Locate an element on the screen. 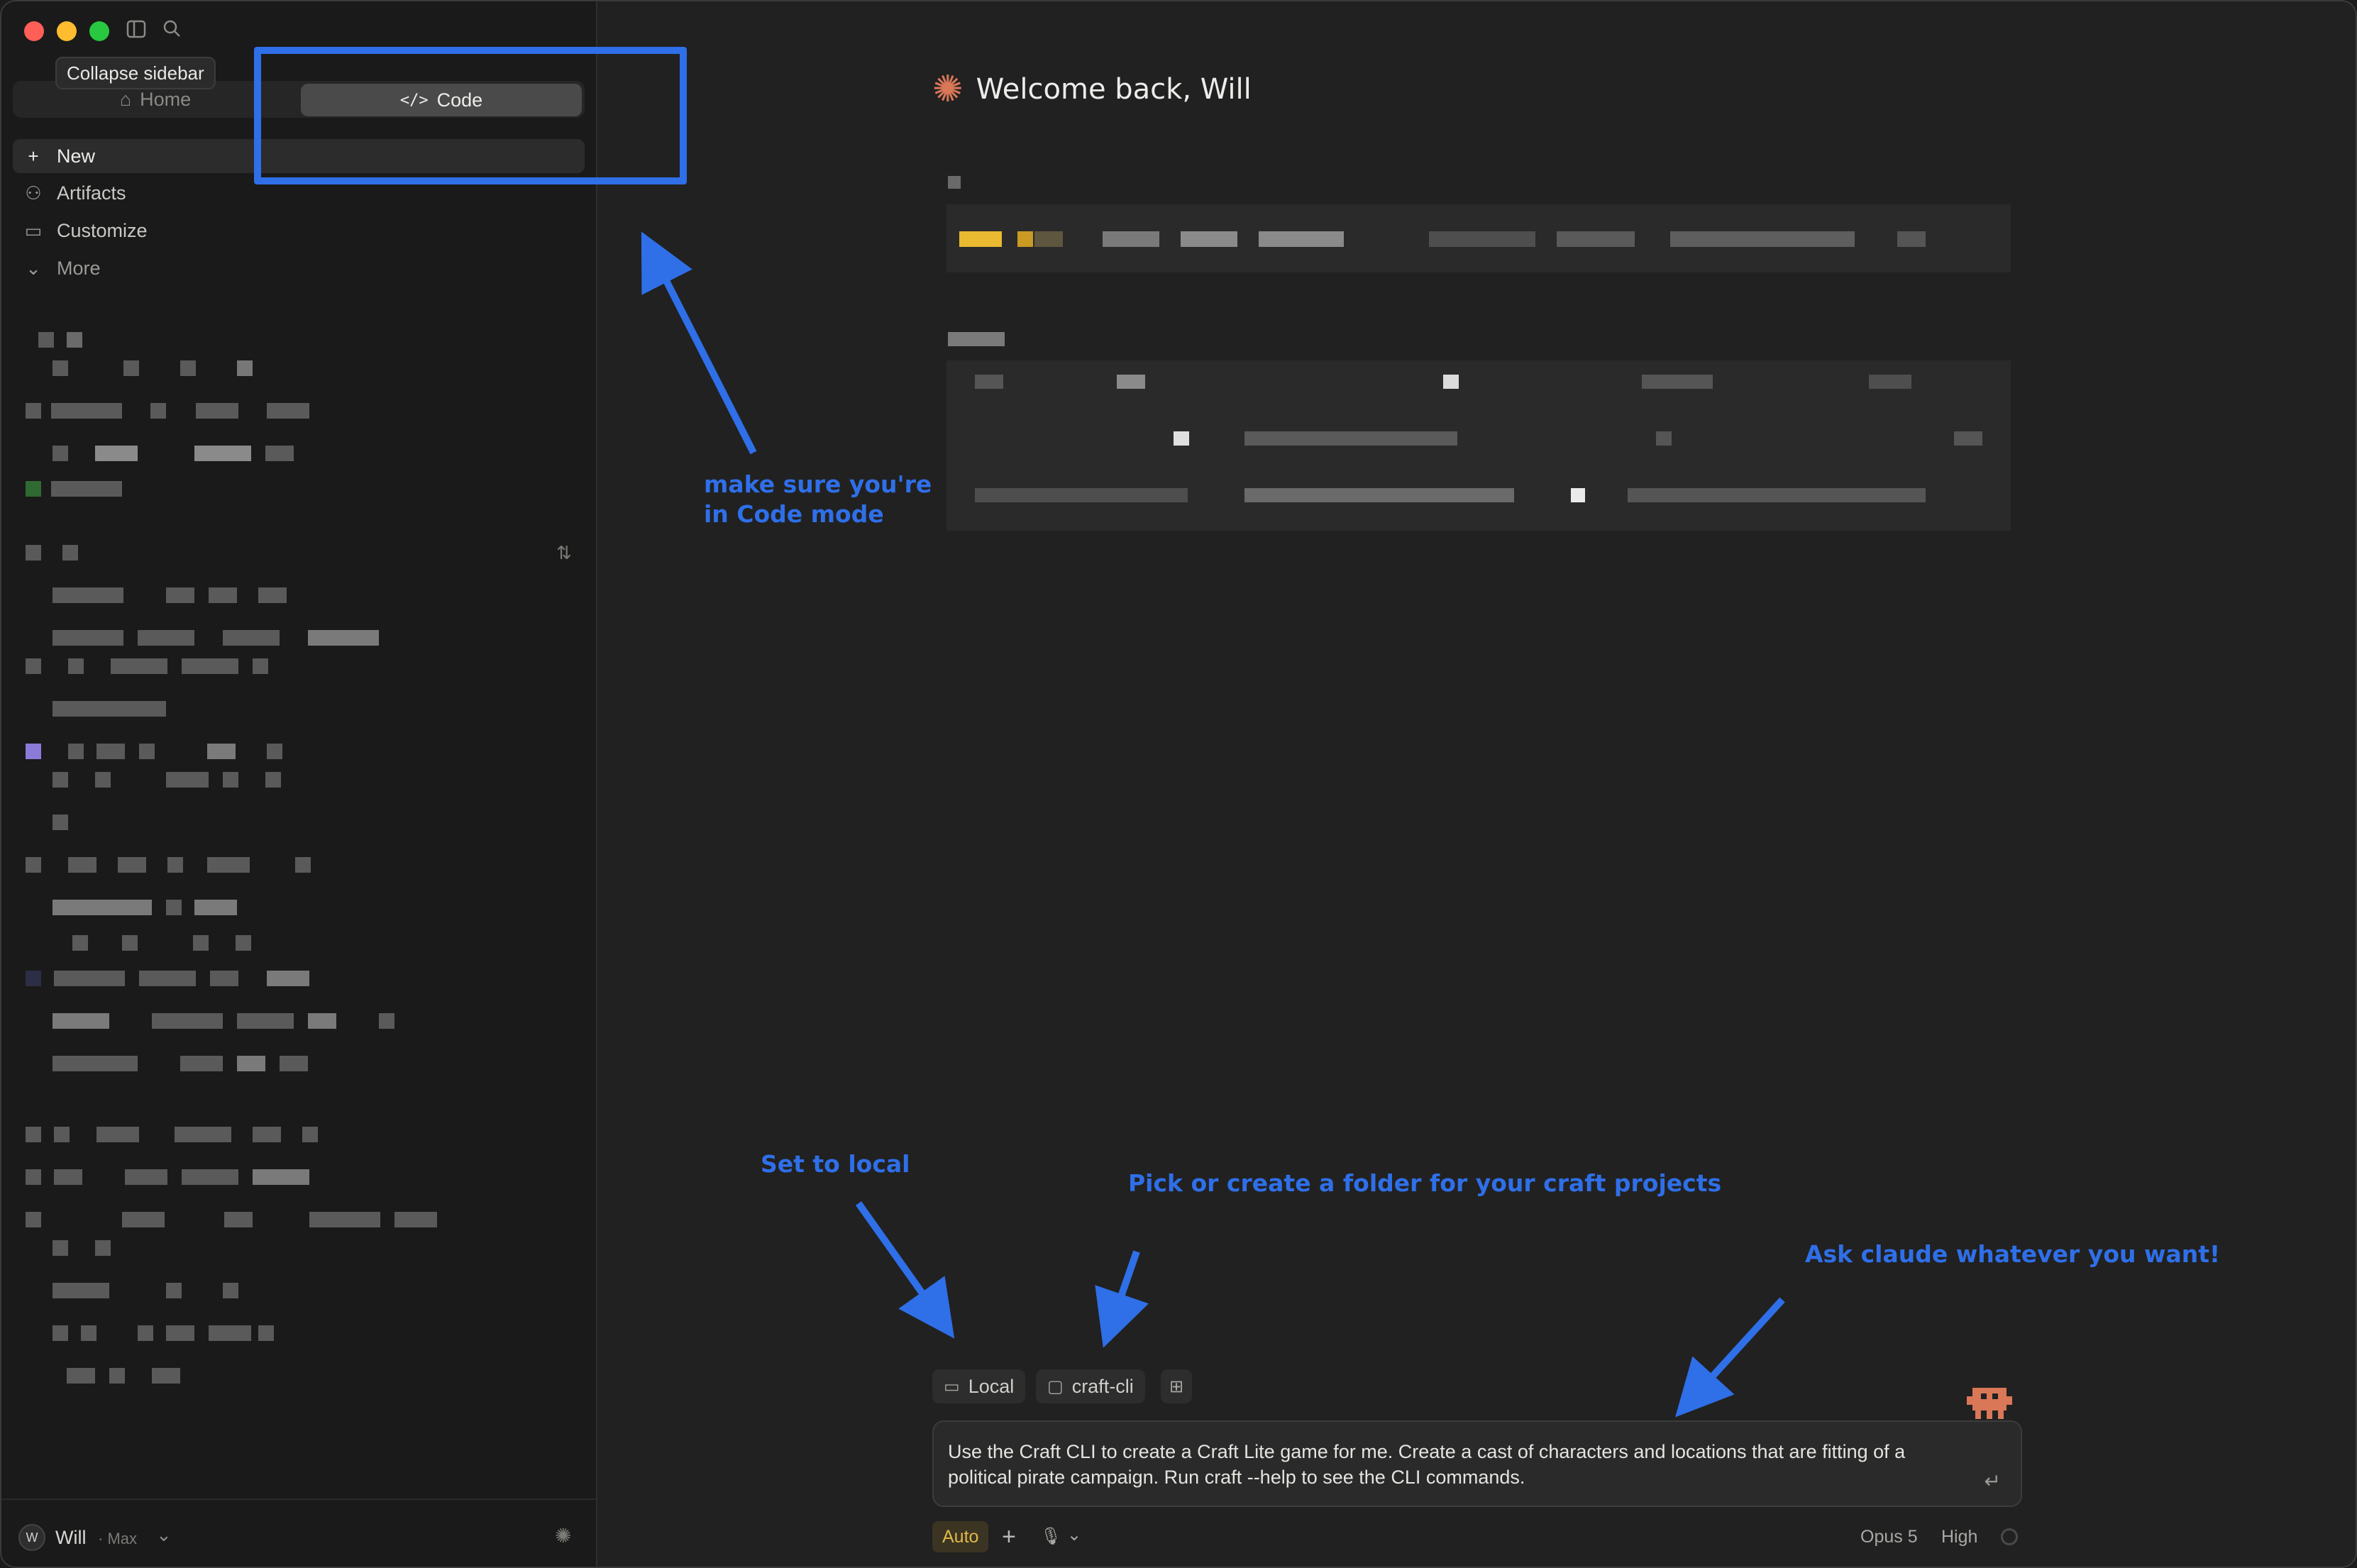  folder-plus-icon: ⊞ is located at coordinates (1176, 1386).